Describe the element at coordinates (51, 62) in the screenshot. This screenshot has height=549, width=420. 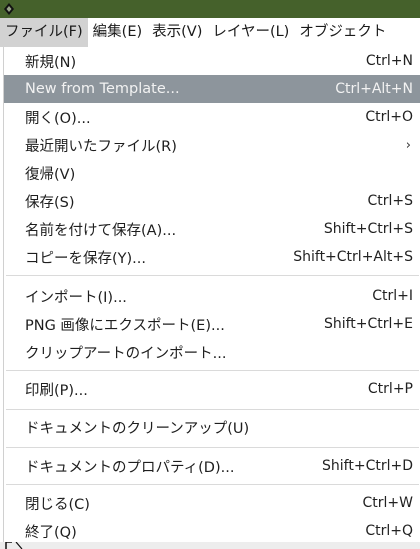
I see `menu-item-label: 新規(N)` at that location.